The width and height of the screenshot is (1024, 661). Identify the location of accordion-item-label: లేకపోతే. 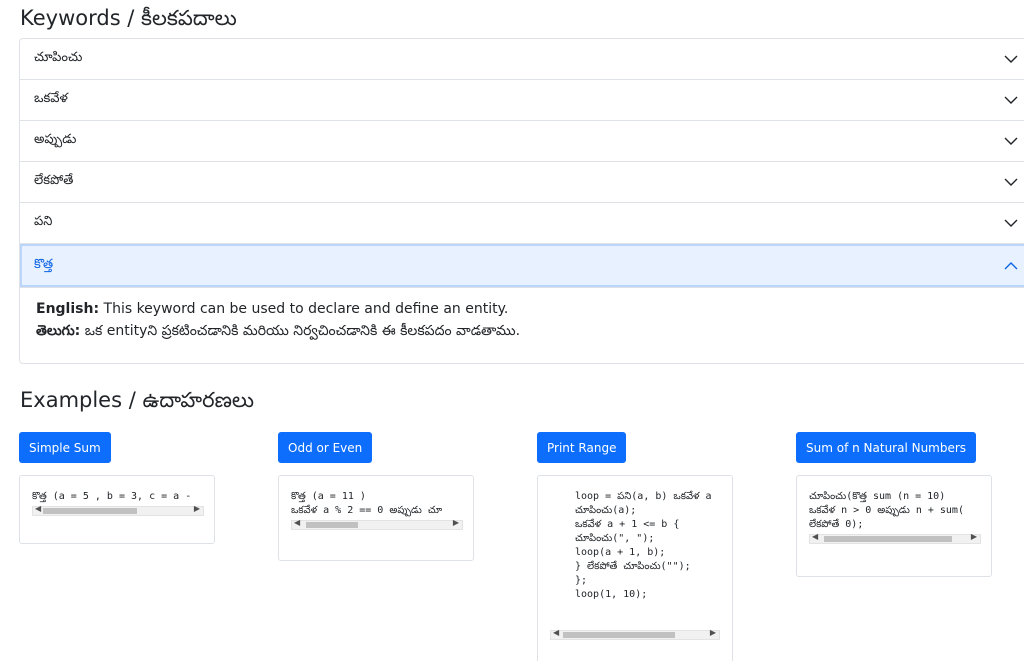
(54, 180).